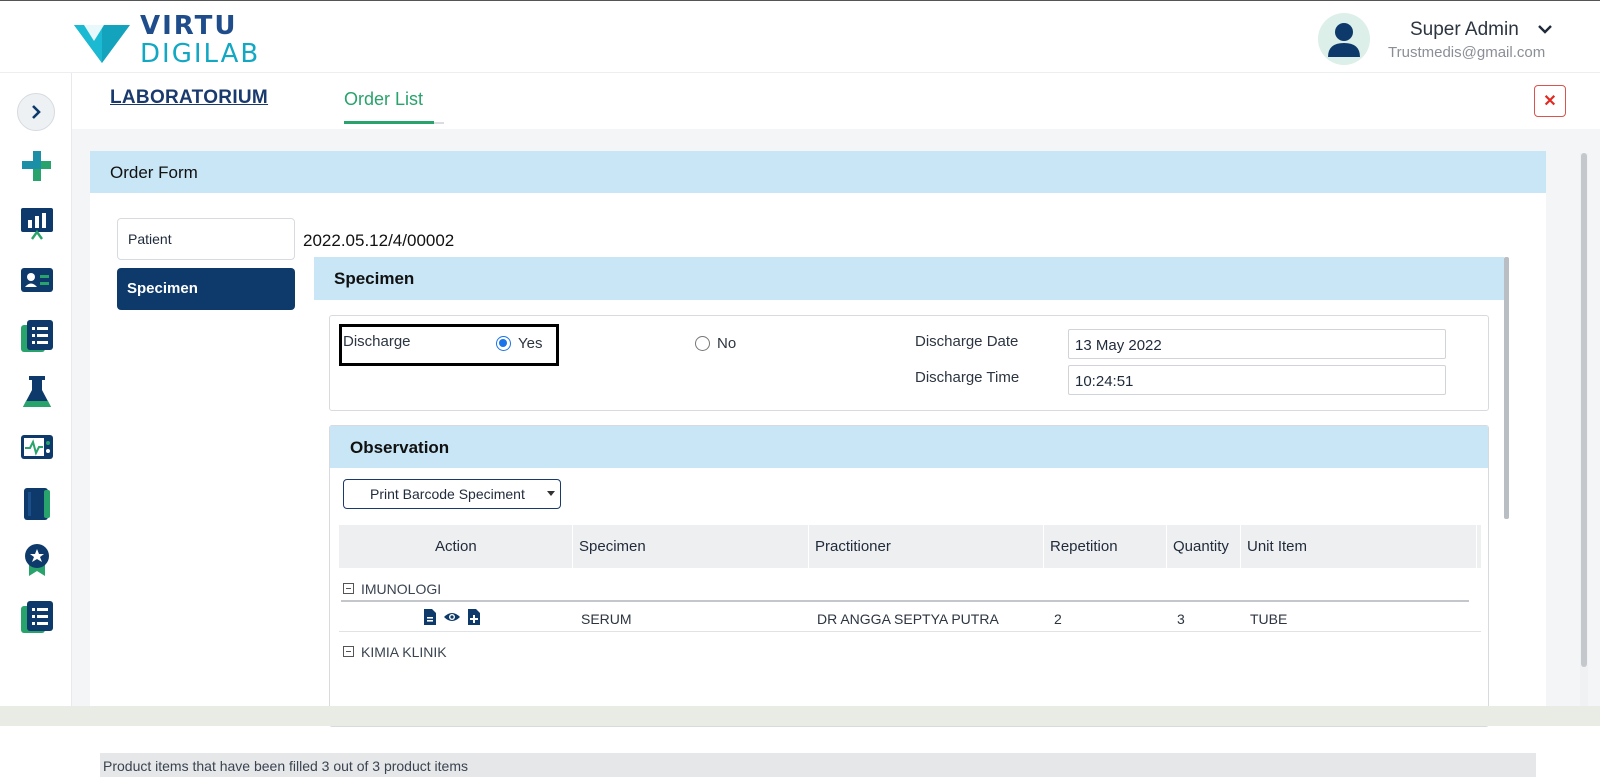  Describe the element at coordinates (800, 716) in the screenshot. I see `bottom-strip` at that location.